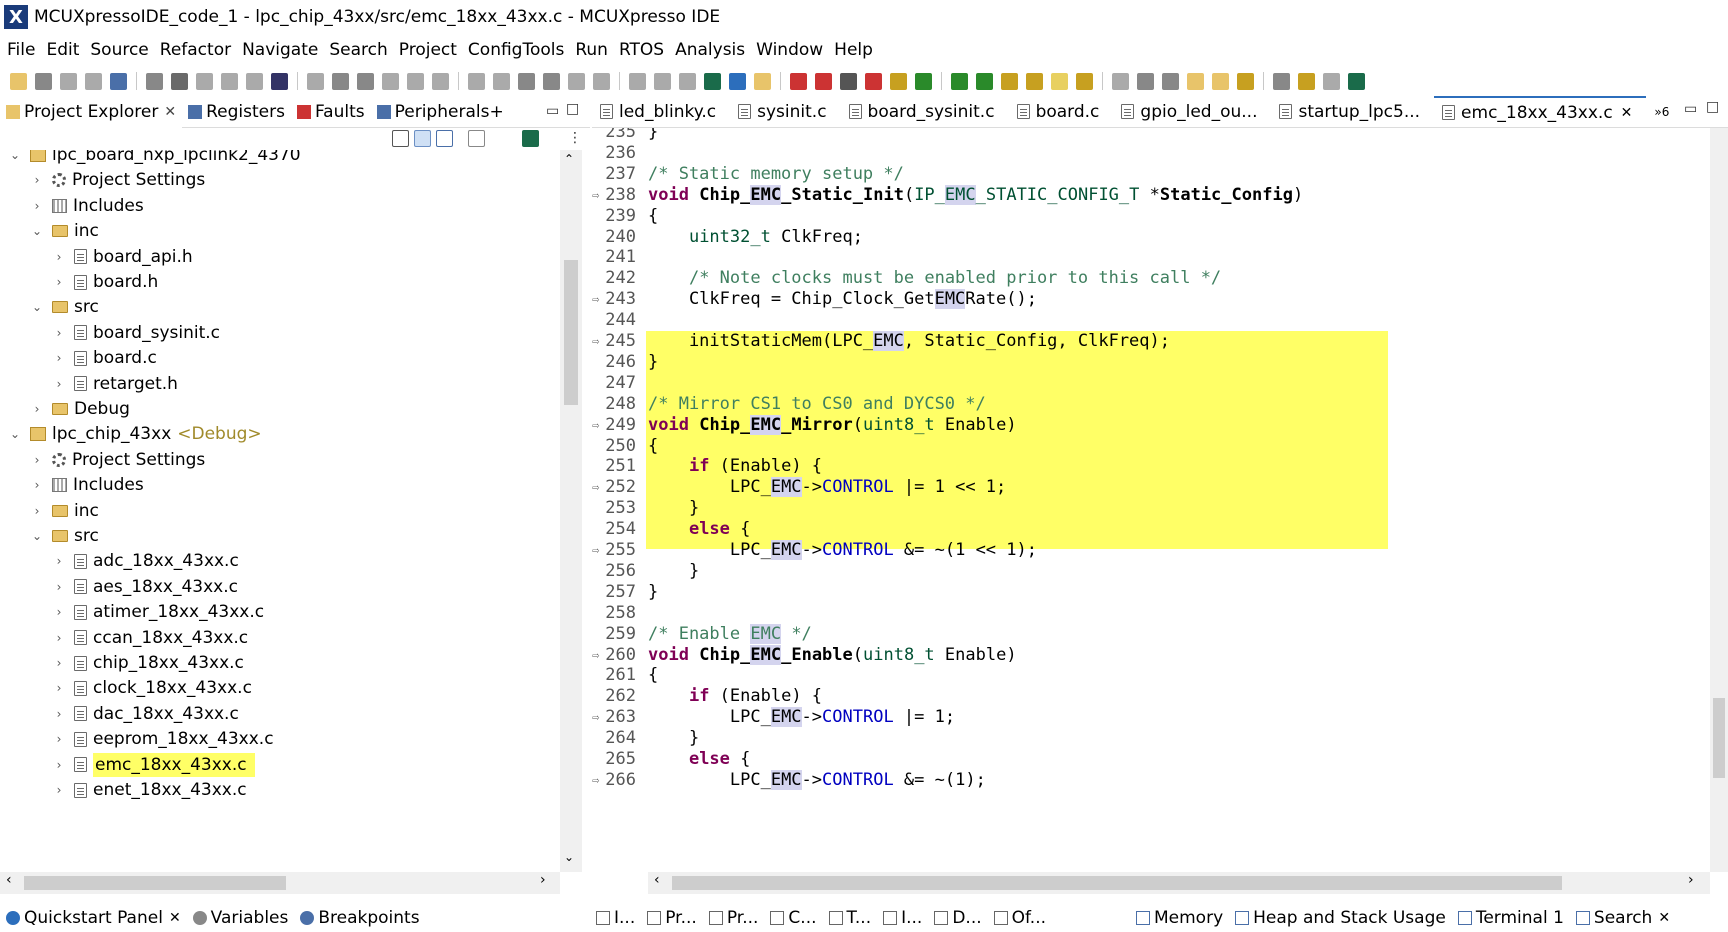 Image resolution: width=1728 pixels, height=932 pixels. Describe the element at coordinates (119, 587) in the screenshot. I see `tree-item: › aes_18xx_43xx.c` at that location.